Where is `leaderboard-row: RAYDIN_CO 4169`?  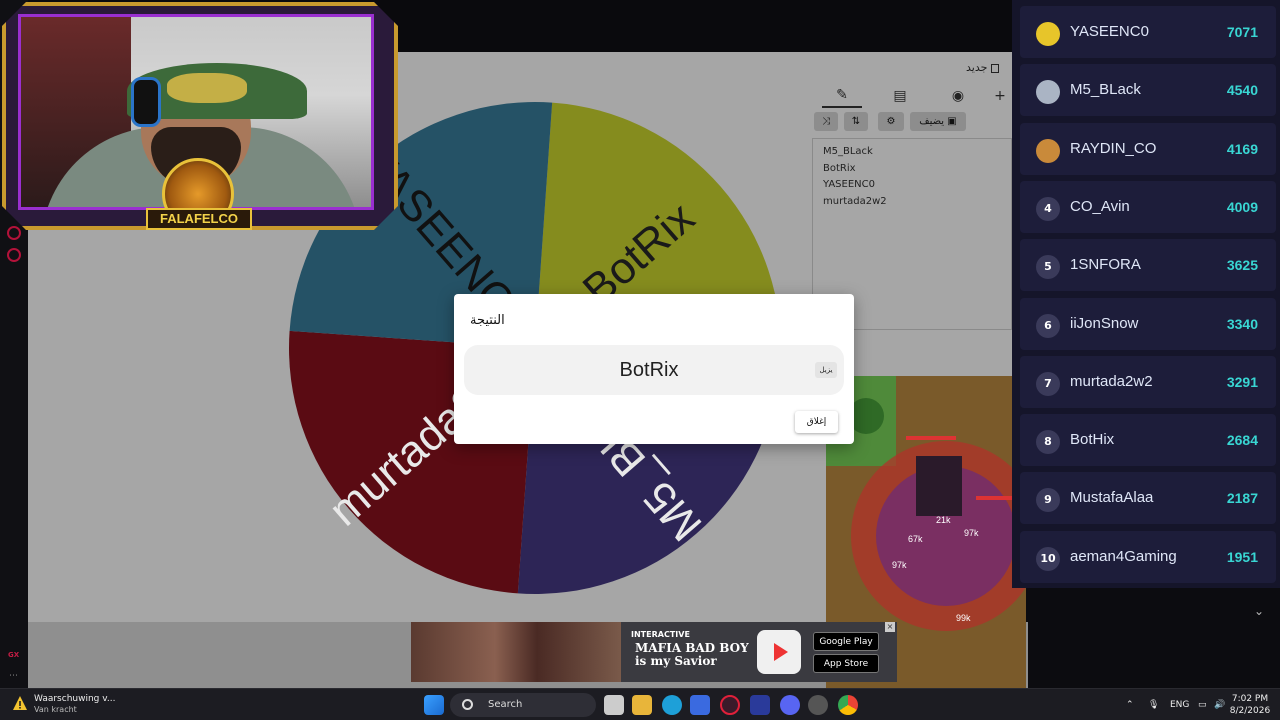 leaderboard-row: RAYDIN_CO 4169 is located at coordinates (1148, 148).